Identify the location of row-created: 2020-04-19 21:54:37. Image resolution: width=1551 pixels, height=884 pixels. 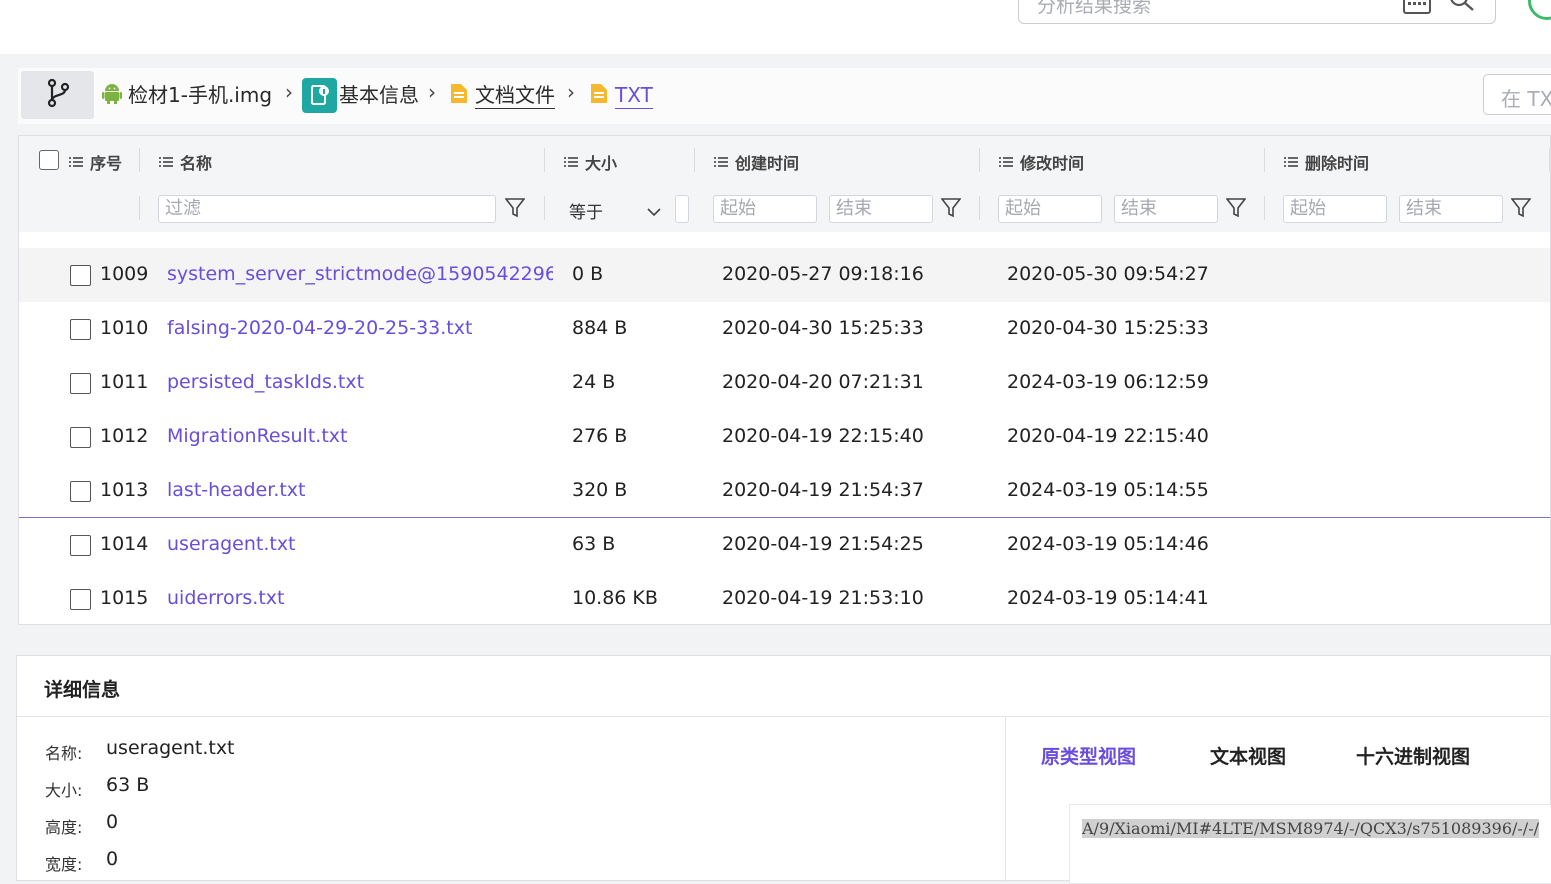
(823, 490).